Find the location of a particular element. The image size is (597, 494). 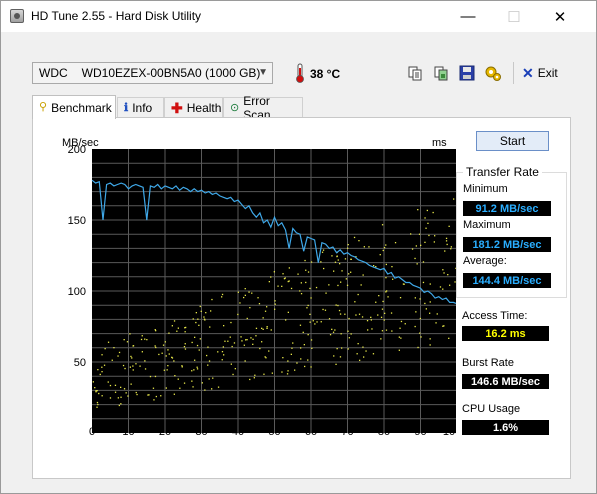

average-label: Average: is located at coordinates (485, 261).